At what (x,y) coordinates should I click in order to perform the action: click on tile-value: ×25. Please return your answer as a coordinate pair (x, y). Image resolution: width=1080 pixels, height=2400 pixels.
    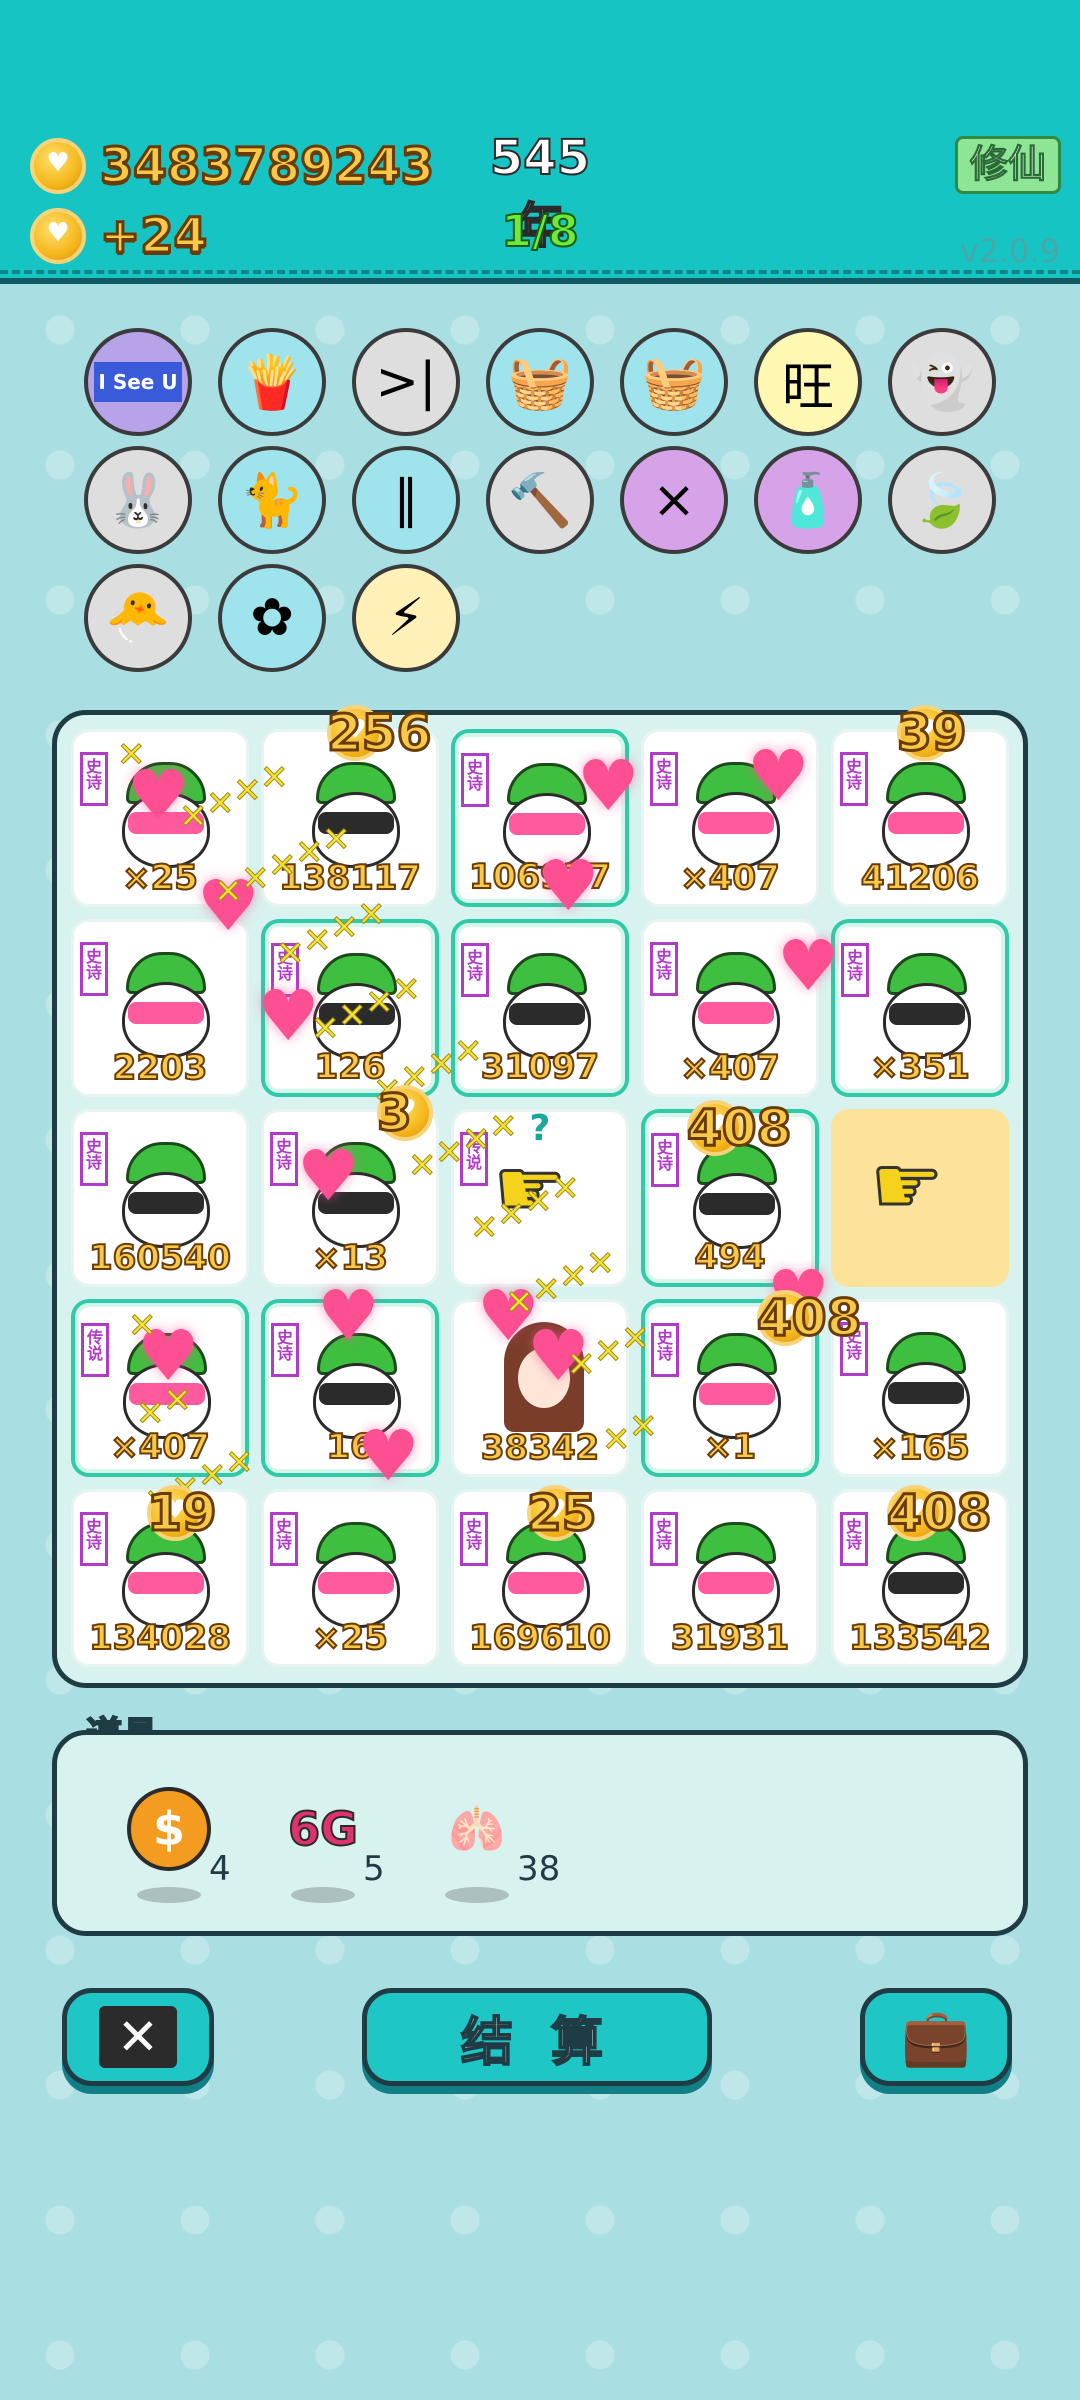
    Looking at the image, I should click on (350, 1638).